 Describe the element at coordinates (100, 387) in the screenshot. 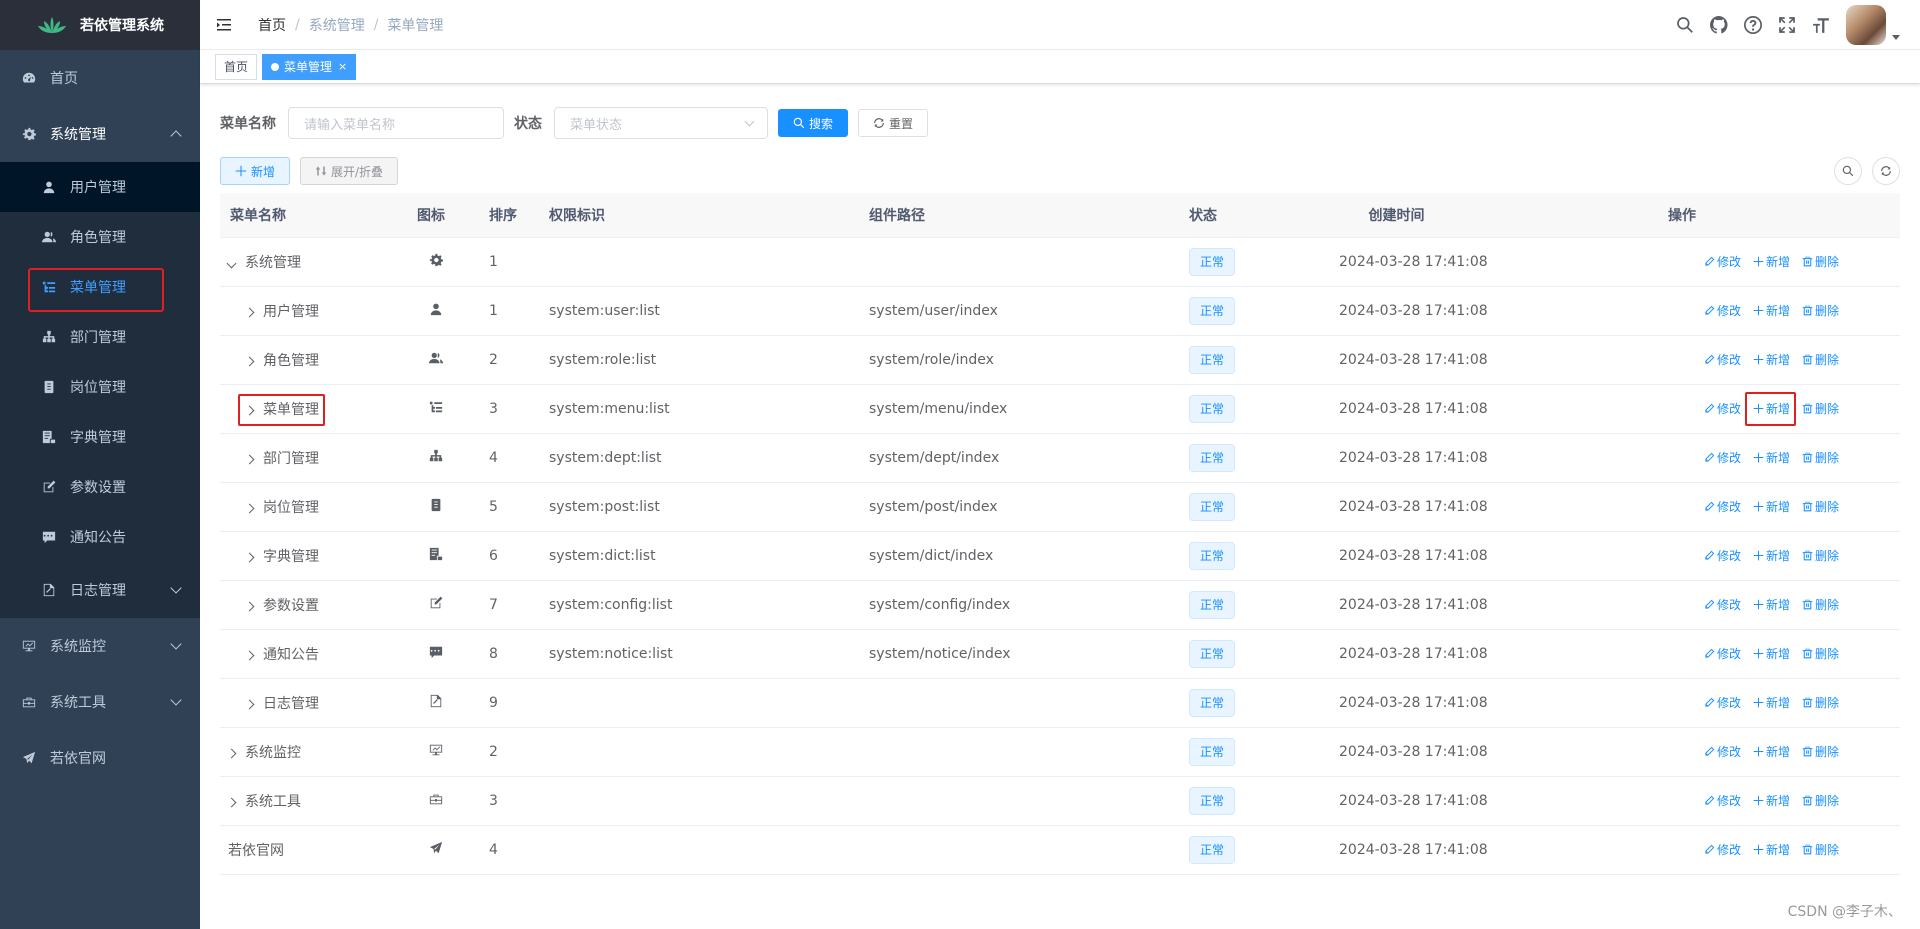

I see `sidebar-item-post: 岗位管理` at that location.